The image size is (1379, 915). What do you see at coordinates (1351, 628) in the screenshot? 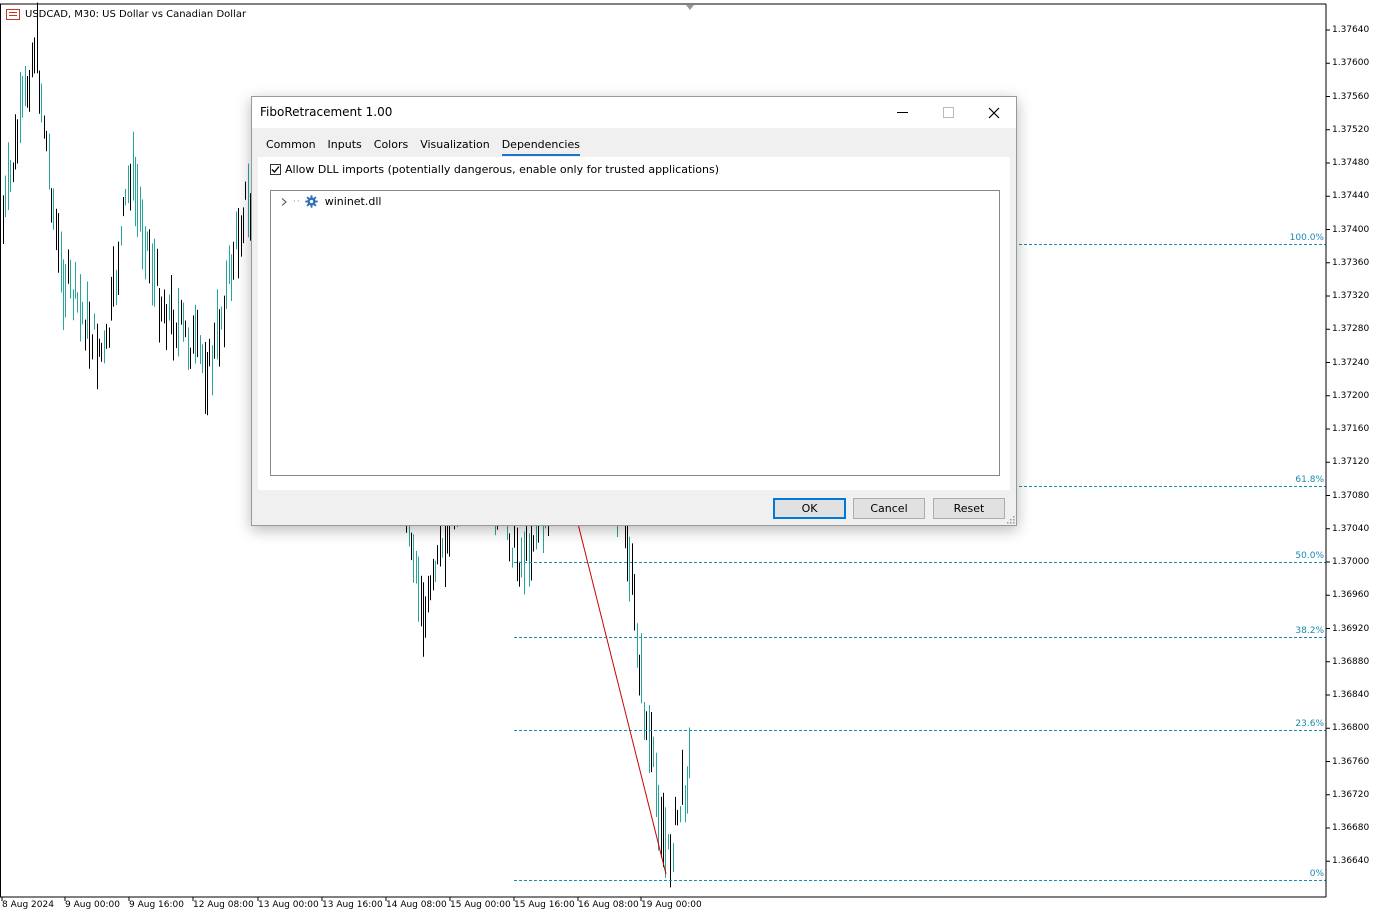
I see `price-tick-label: 1.36920` at bounding box center [1351, 628].